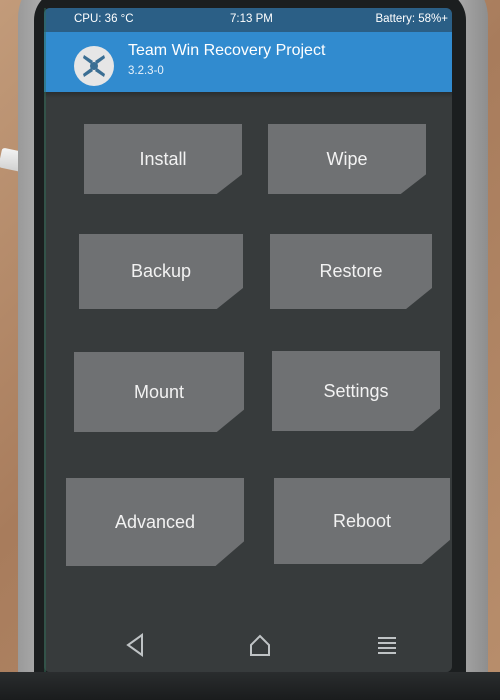  Describe the element at coordinates (248, 62) in the screenshot. I see `app-header: Team Win Recovery Project 3.2.3-0` at that location.